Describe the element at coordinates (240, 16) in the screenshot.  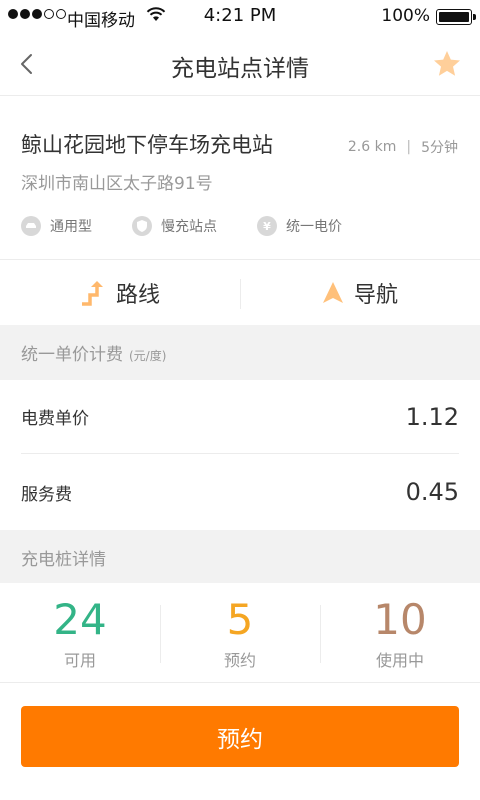
I see `status-bar: 中国移动 4:21 PM 100%` at that location.